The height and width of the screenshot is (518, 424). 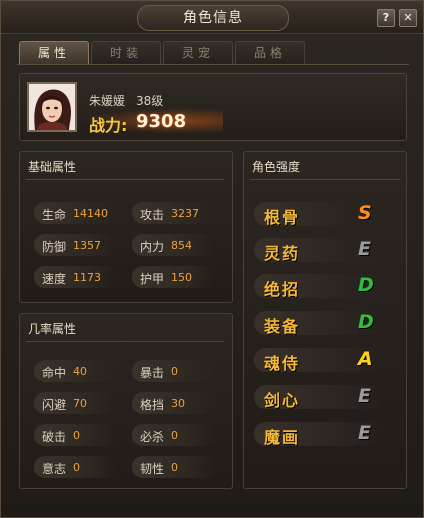 I want to click on stat-label: 意志, so click(x=54, y=469).